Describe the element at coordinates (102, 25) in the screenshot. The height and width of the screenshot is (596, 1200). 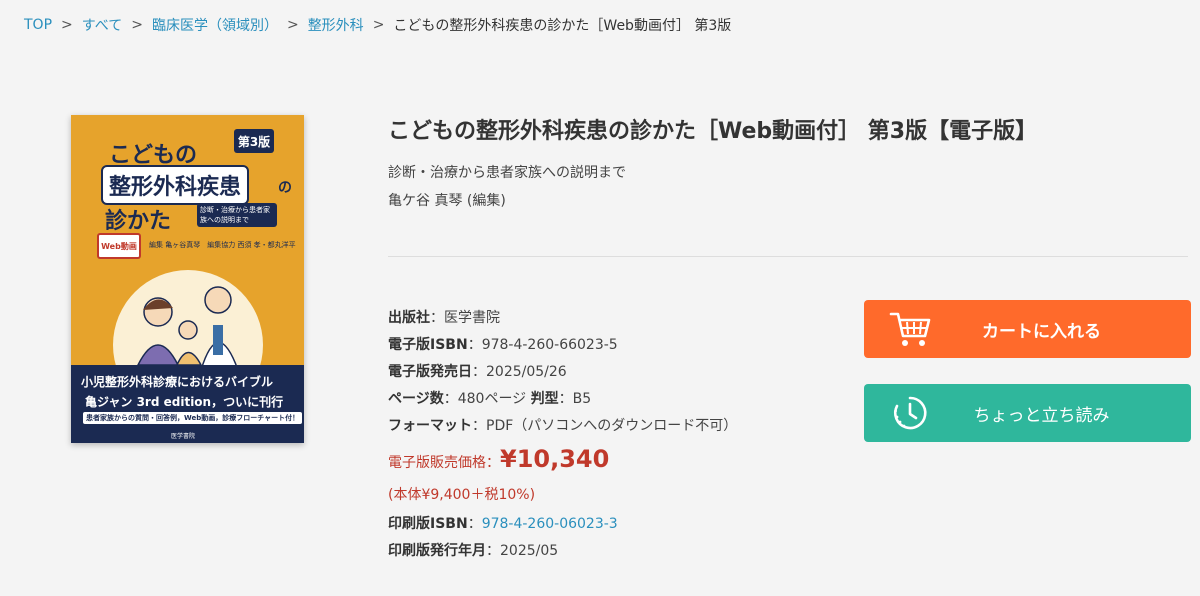
I see `breadcrumb-all: すべて` at that location.